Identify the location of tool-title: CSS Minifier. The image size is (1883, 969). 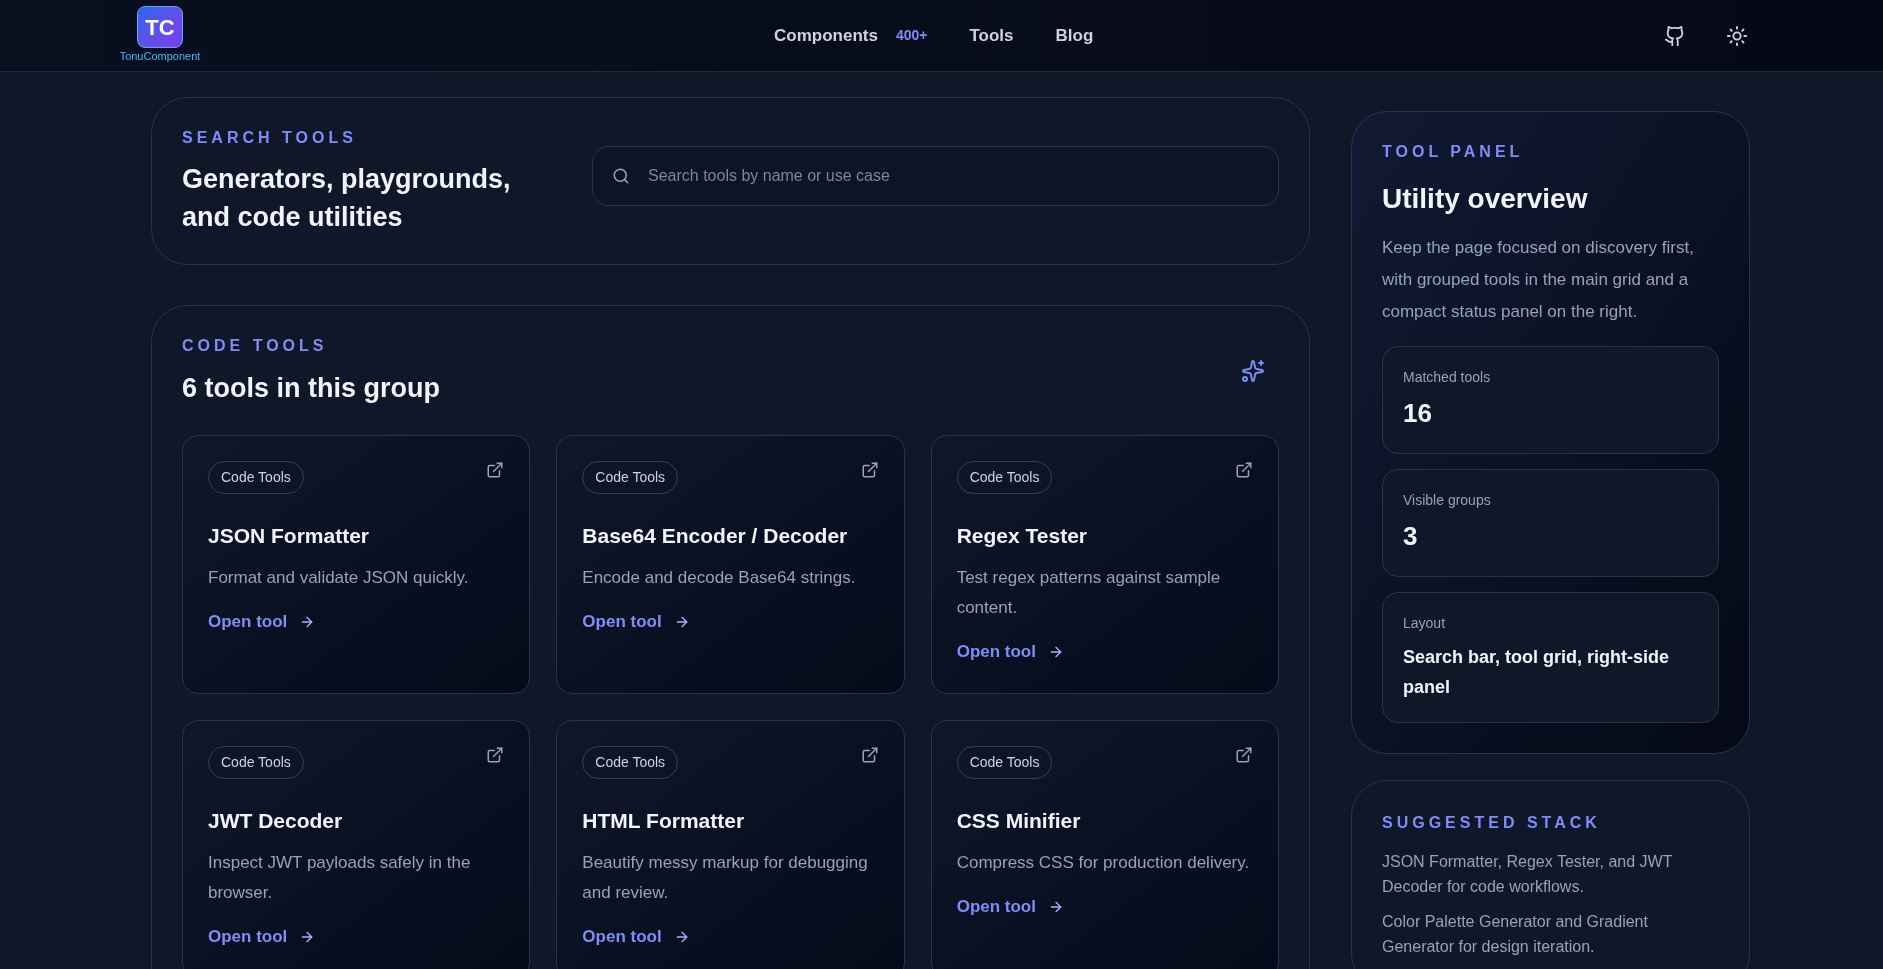
(1019, 820).